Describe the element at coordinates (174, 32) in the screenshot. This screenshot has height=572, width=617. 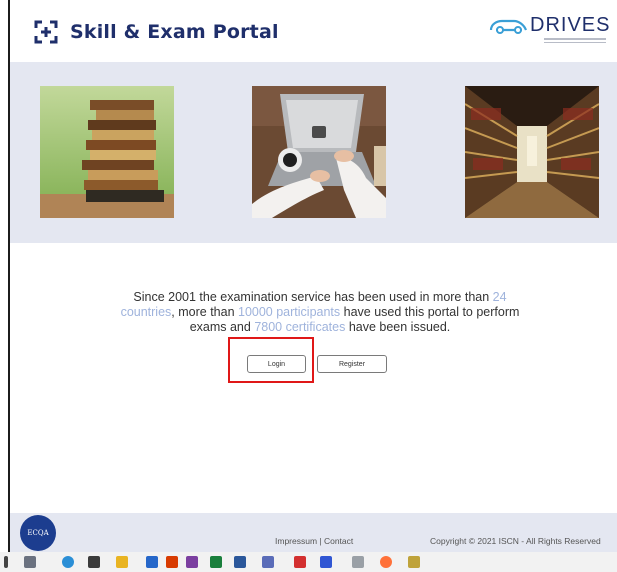
I see `portal-title: Skill & Exam Portal` at that location.